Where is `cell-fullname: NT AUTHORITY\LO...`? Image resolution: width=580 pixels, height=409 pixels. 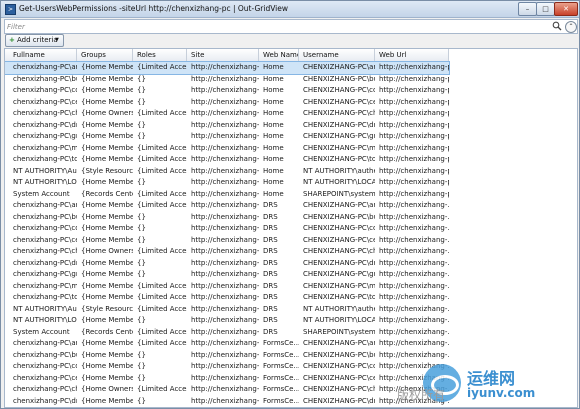
cell-fullname: NT AUTHORITY\LO... is located at coordinates (45, 182).